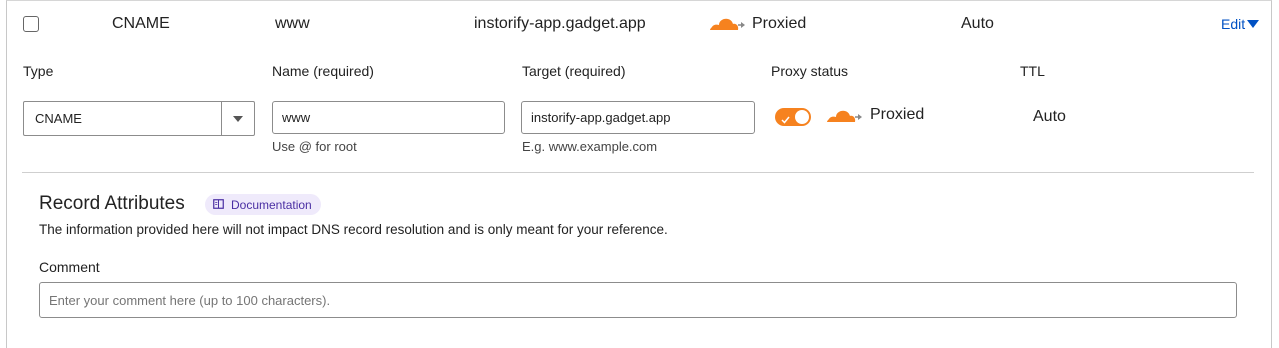  Describe the element at coordinates (218, 205) in the screenshot. I see `book-icon` at that location.